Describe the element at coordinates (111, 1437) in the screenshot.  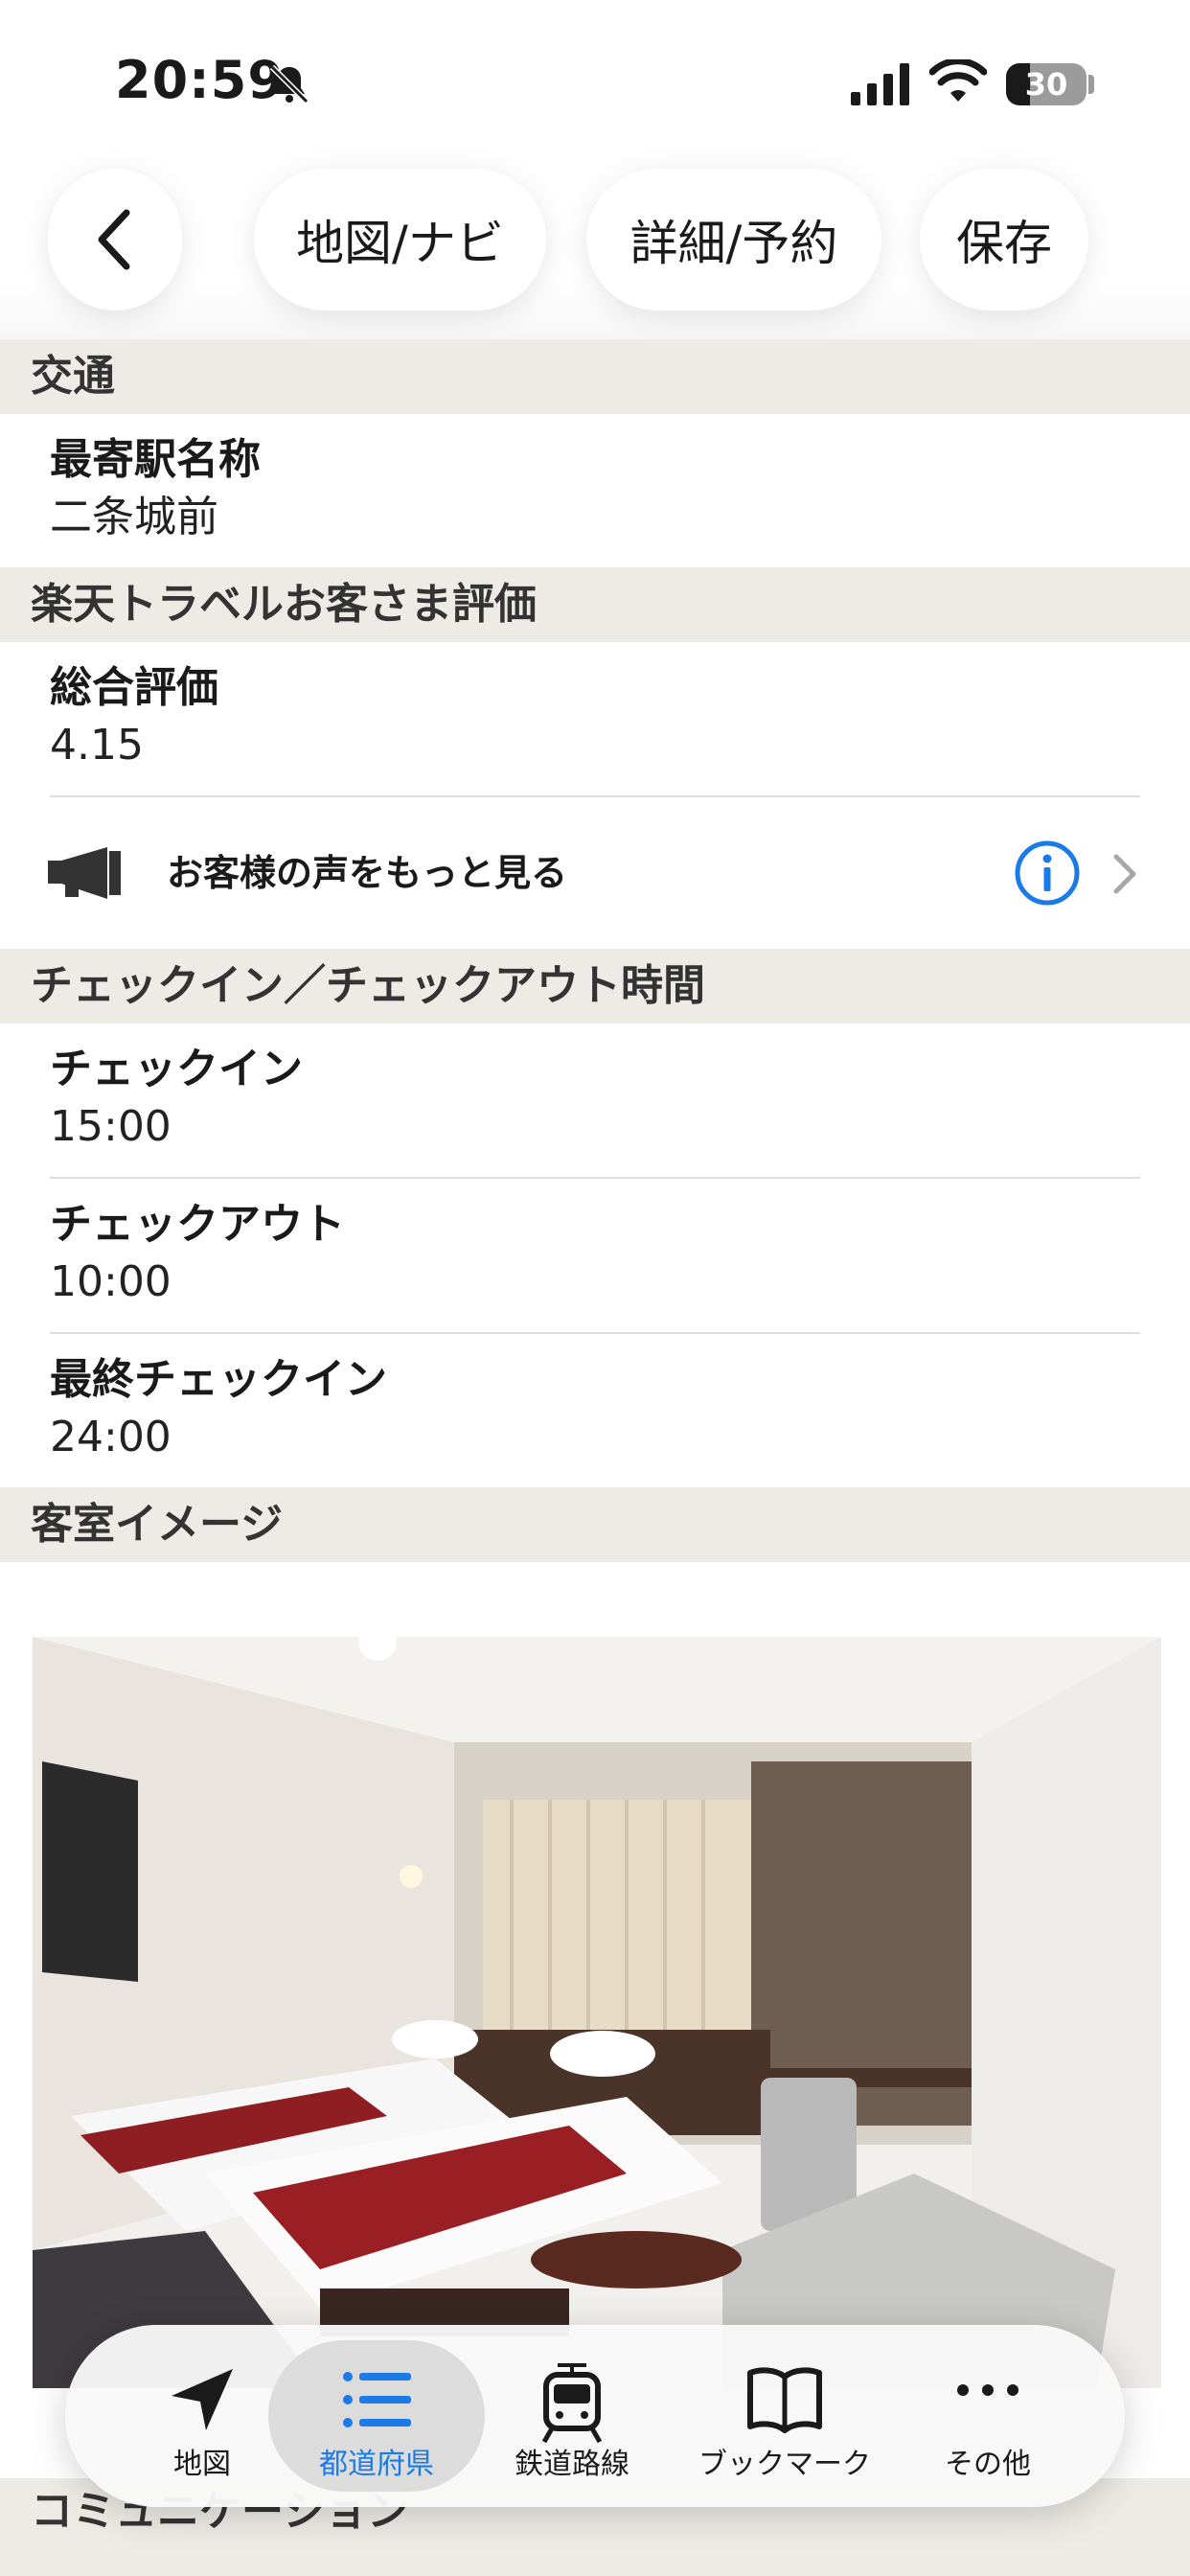
I see `last-checkin-value: 24:00` at that location.